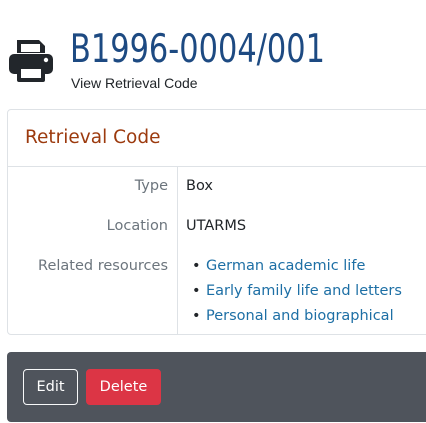 The image size is (426, 423). Describe the element at coordinates (93, 137) in the screenshot. I see `card-title: Retrieval Code` at that location.